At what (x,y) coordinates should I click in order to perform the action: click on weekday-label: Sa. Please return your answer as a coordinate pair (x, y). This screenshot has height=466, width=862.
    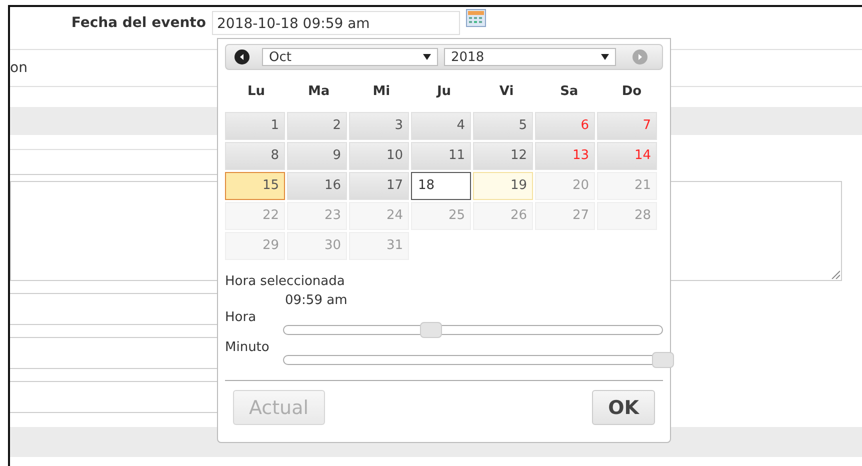
    Looking at the image, I should click on (569, 91).